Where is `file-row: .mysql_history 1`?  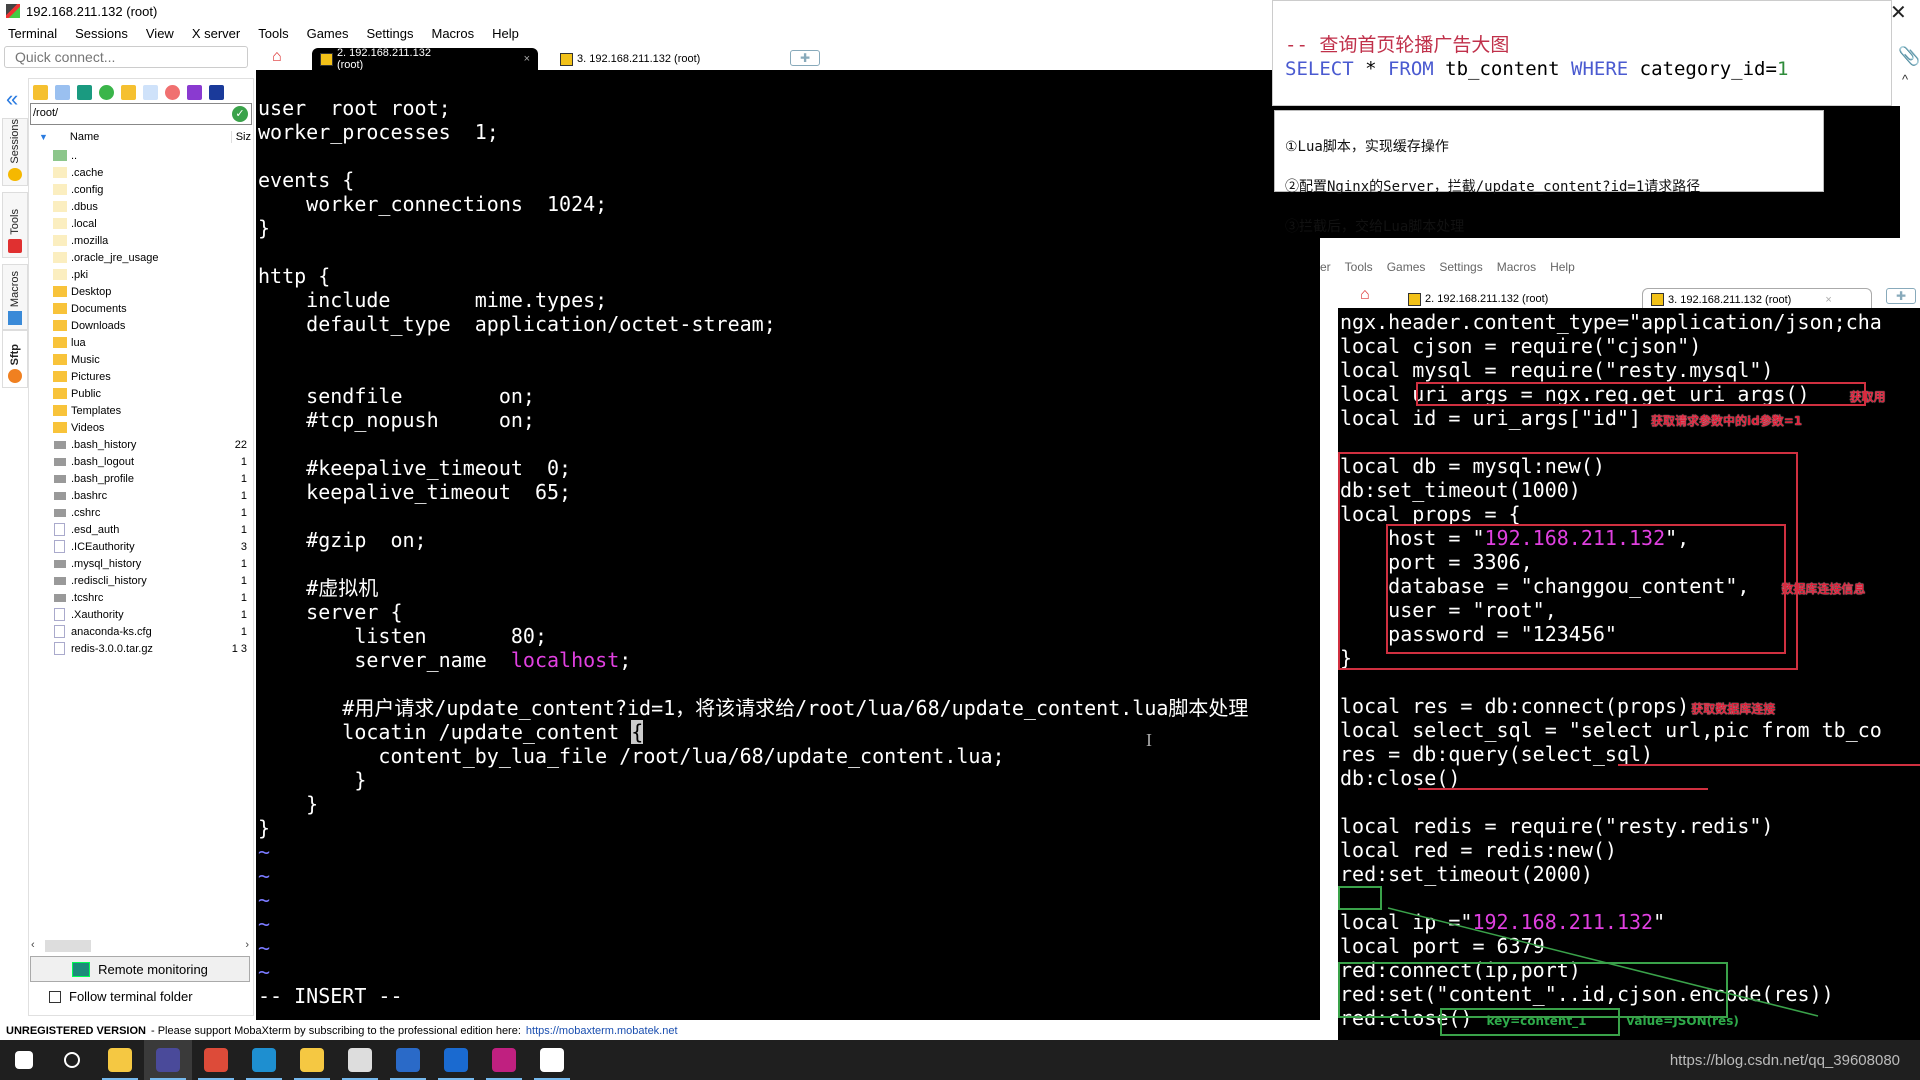
file-row: .mysql_history 1 is located at coordinates (141, 563).